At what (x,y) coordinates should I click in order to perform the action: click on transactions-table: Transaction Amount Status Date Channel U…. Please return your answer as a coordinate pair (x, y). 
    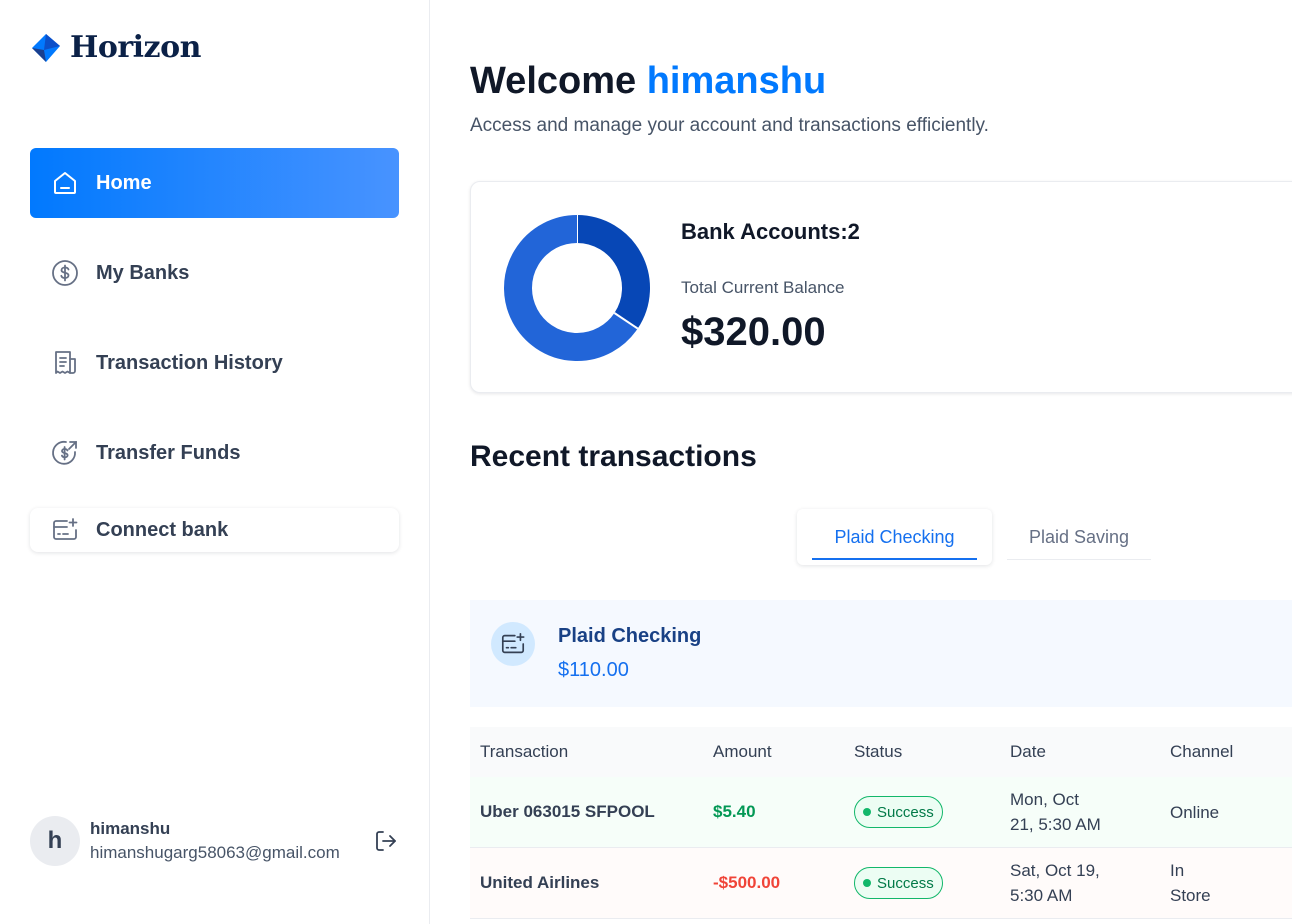
    Looking at the image, I should click on (881, 823).